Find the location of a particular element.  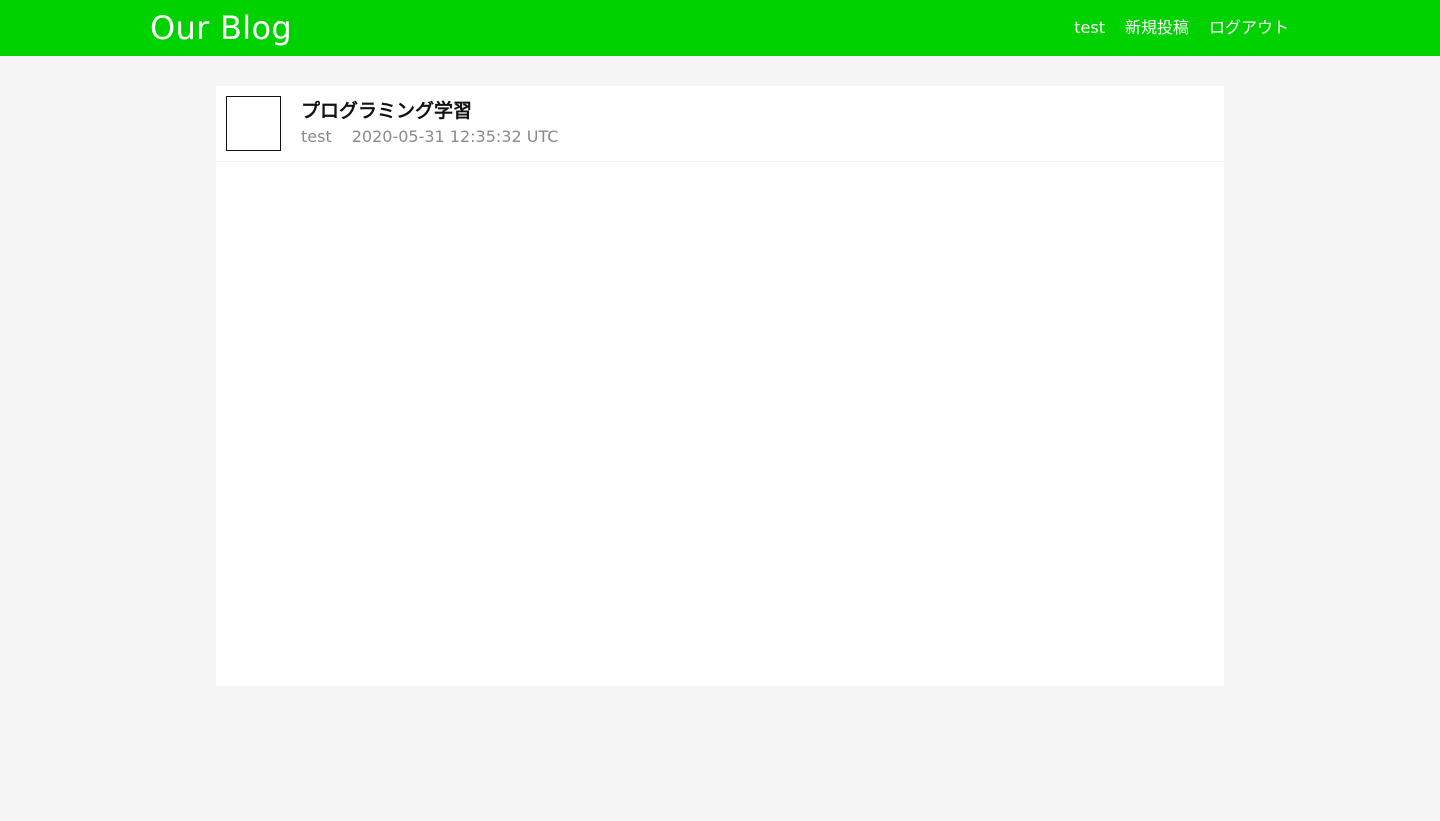

post-title: プログラミング学習 is located at coordinates (387, 111).